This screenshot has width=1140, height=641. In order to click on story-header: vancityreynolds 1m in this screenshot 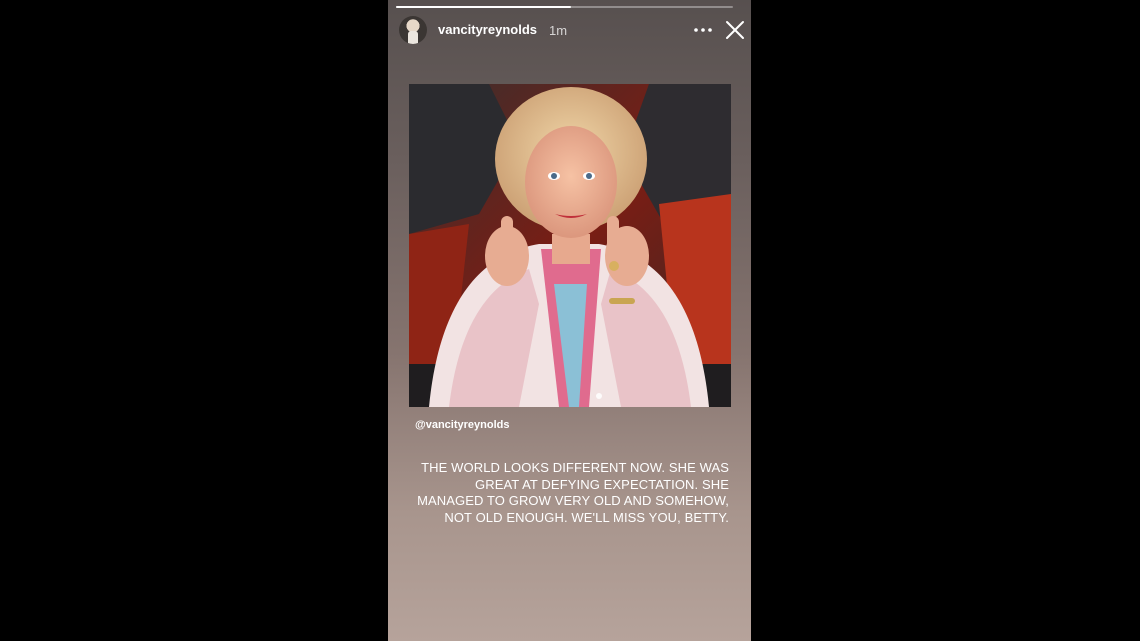, I will do `click(572, 30)`.